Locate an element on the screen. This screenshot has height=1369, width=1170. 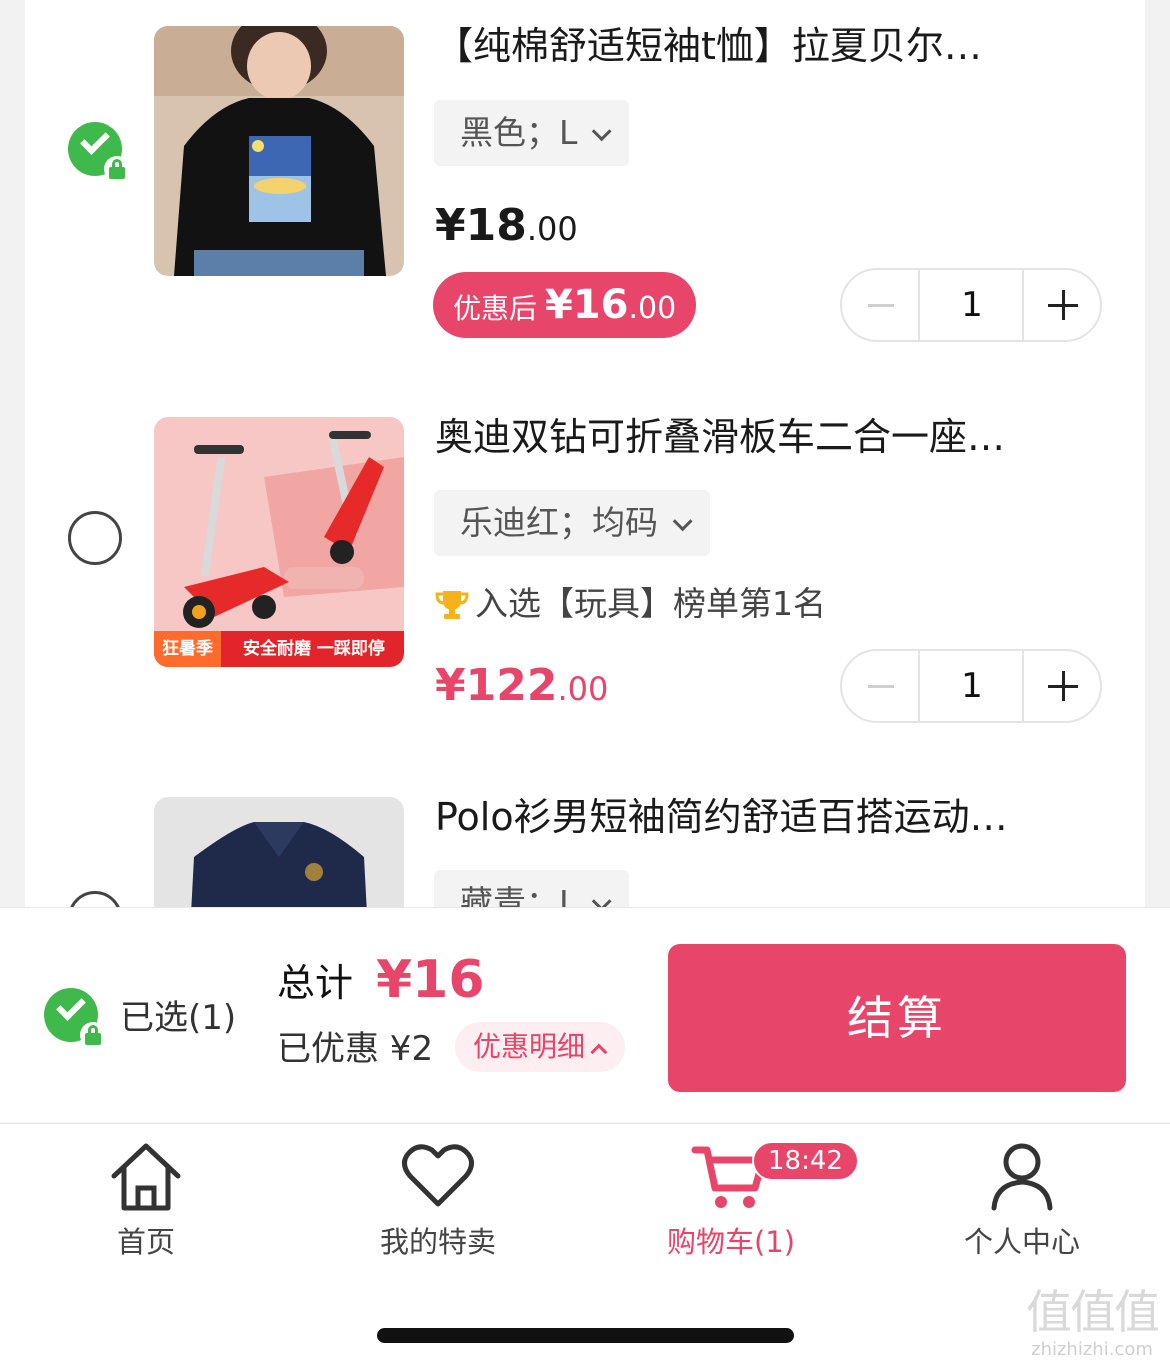
tshirt-image is located at coordinates (279, 151).